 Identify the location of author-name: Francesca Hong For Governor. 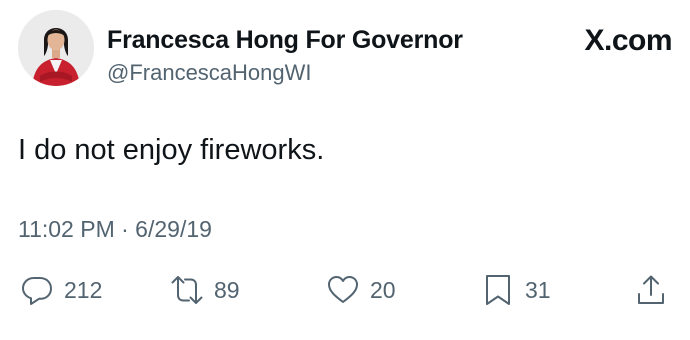
(285, 40).